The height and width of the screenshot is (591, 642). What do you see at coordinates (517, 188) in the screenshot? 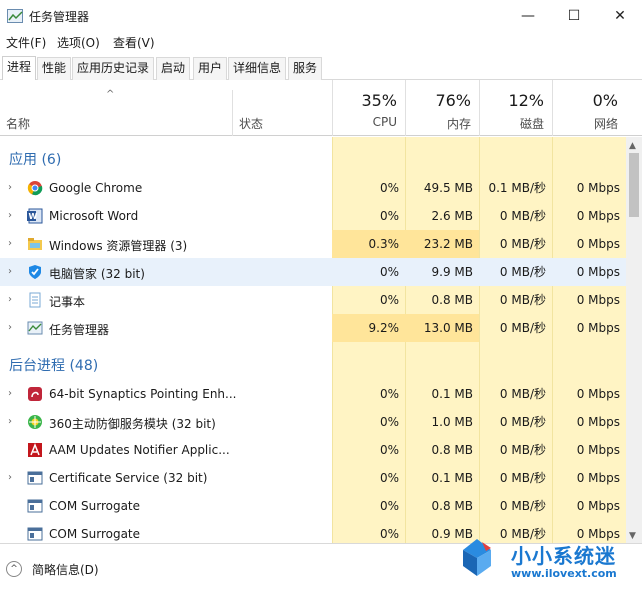
I see `process-disk: 0.1 MB/秒` at bounding box center [517, 188].